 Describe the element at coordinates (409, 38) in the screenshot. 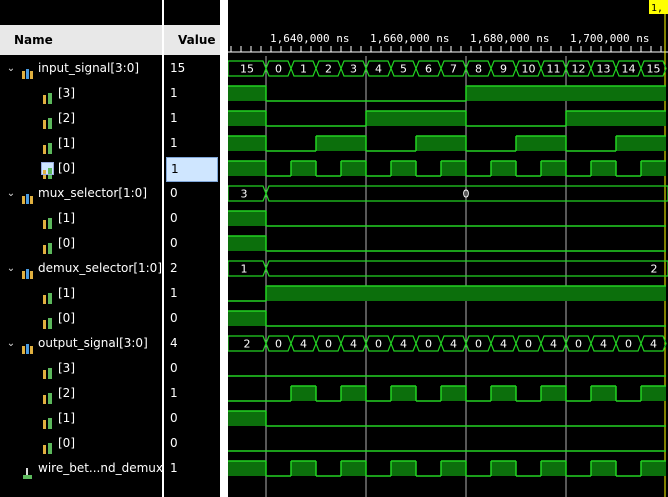

I see `ruler-label: 1,660,000 ns` at that location.